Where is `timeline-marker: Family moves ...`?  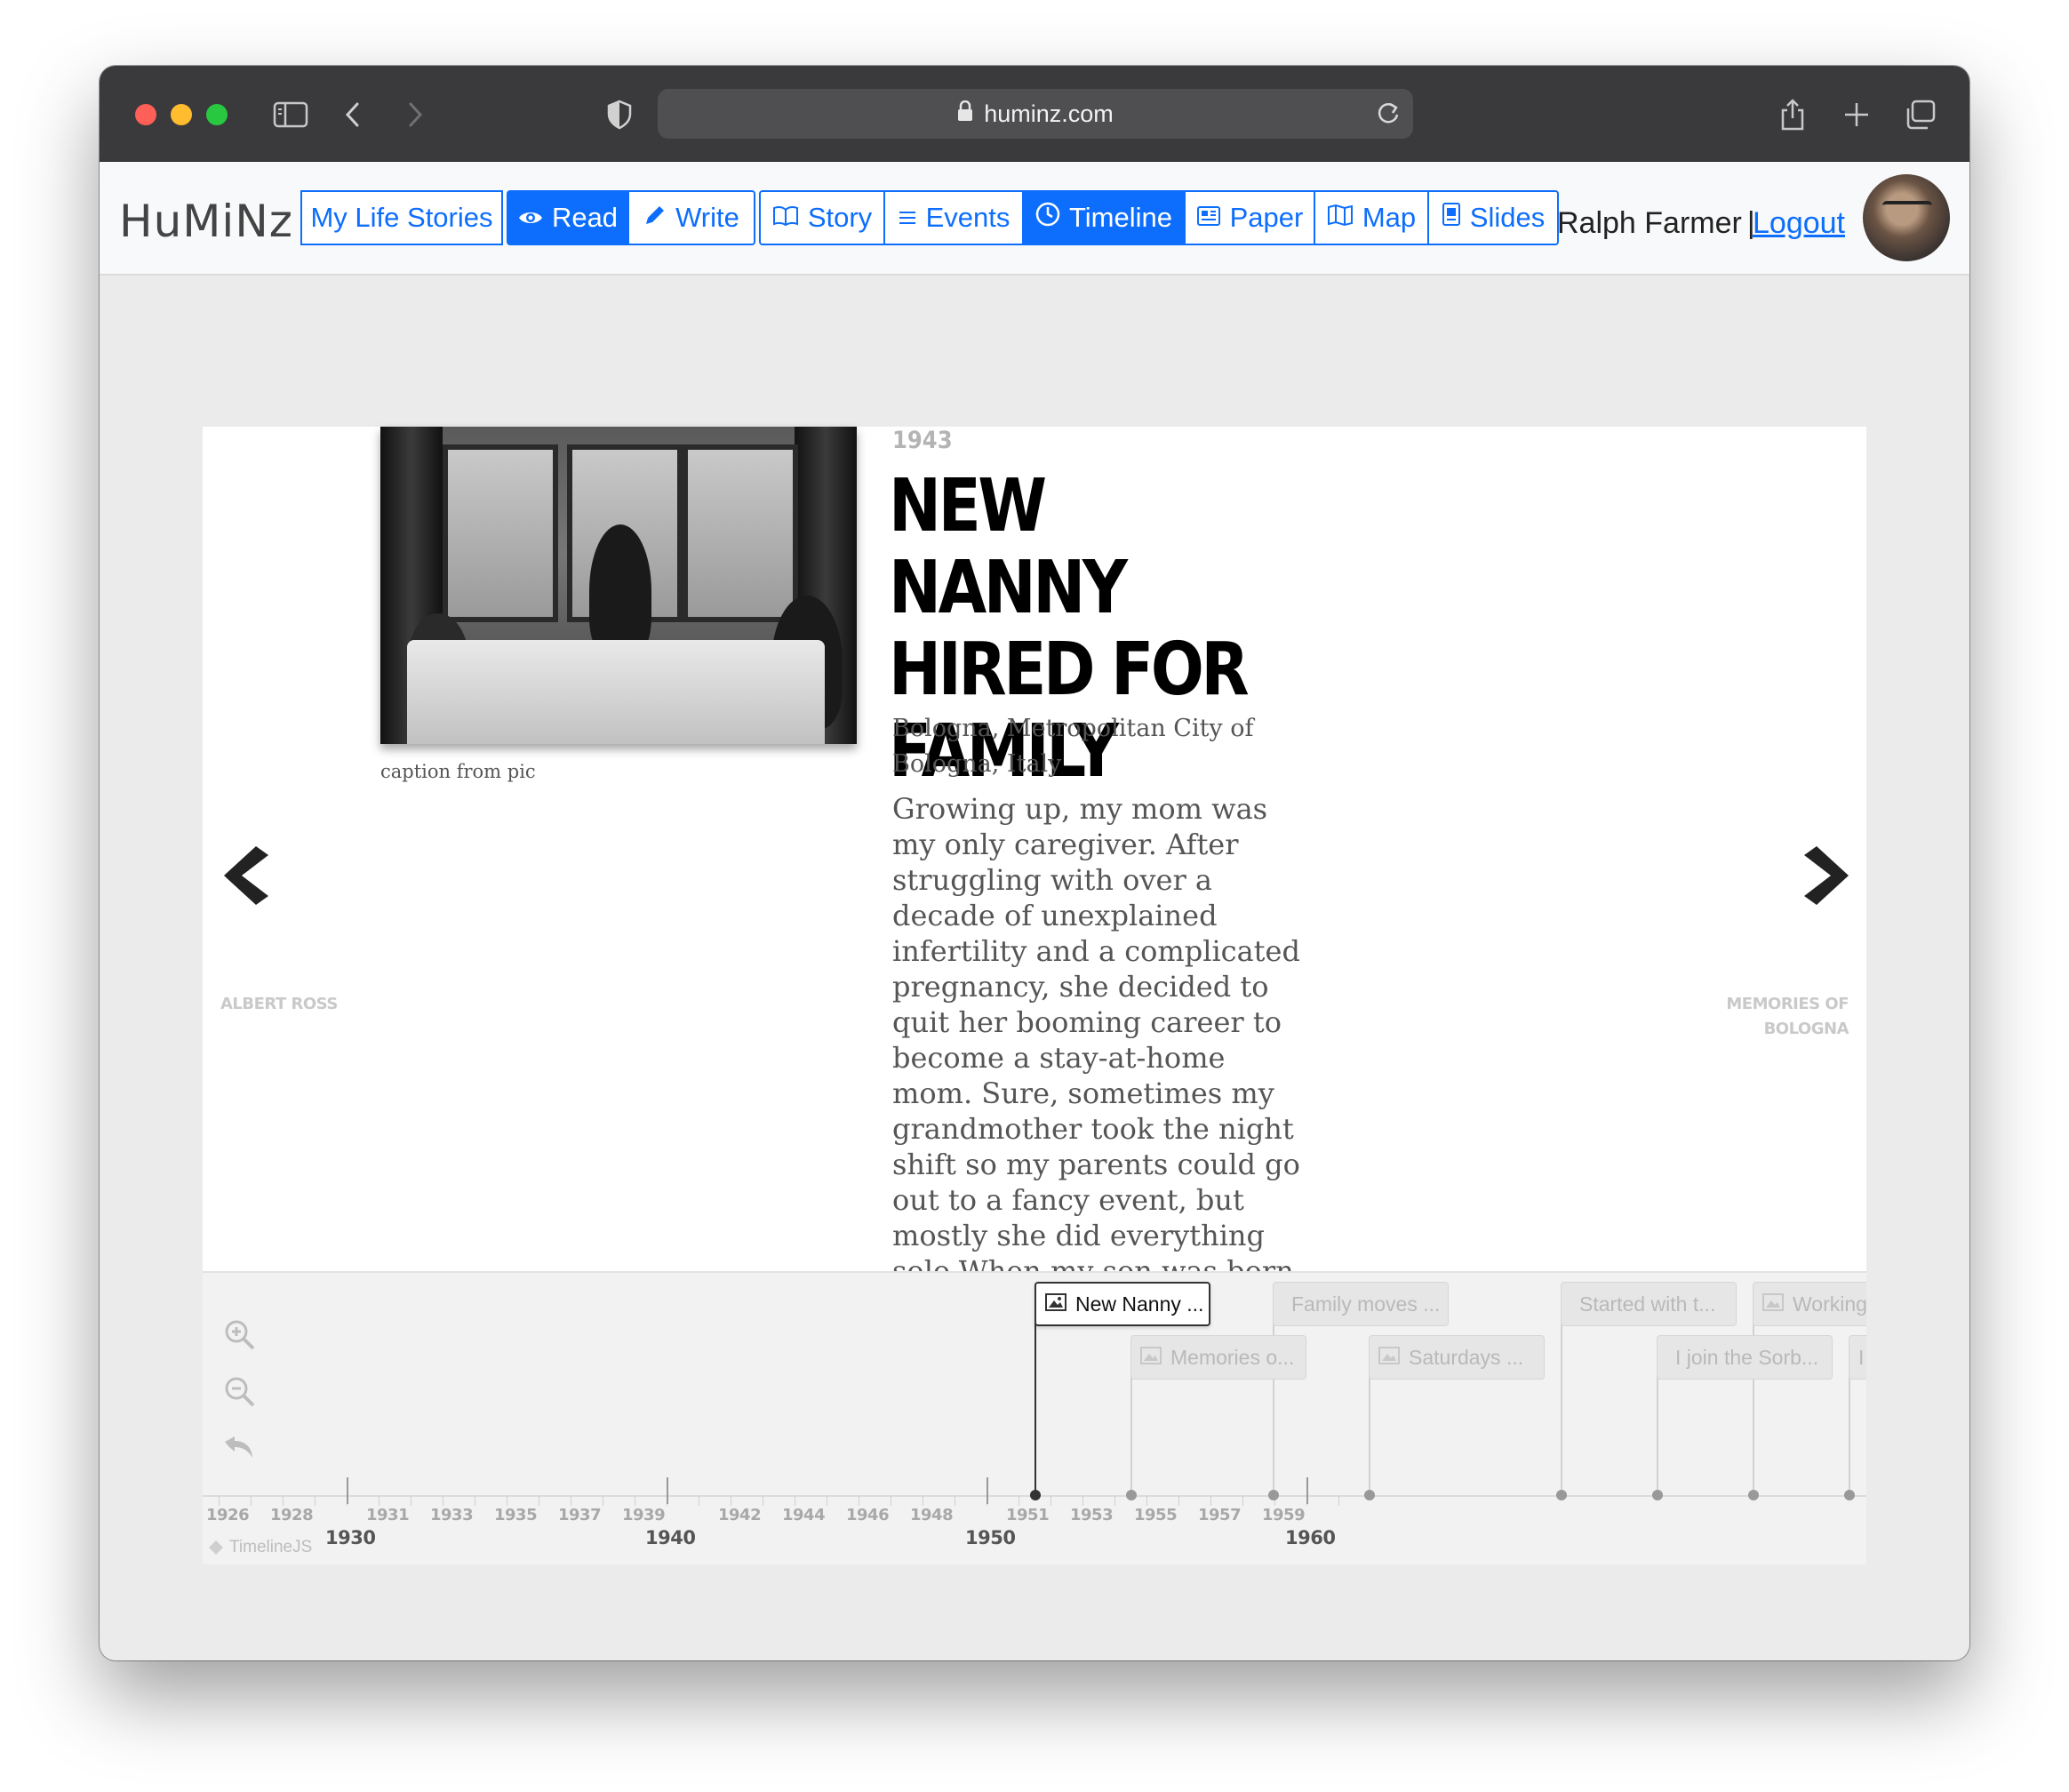 timeline-marker: Family moves ... is located at coordinates (1361, 1304).